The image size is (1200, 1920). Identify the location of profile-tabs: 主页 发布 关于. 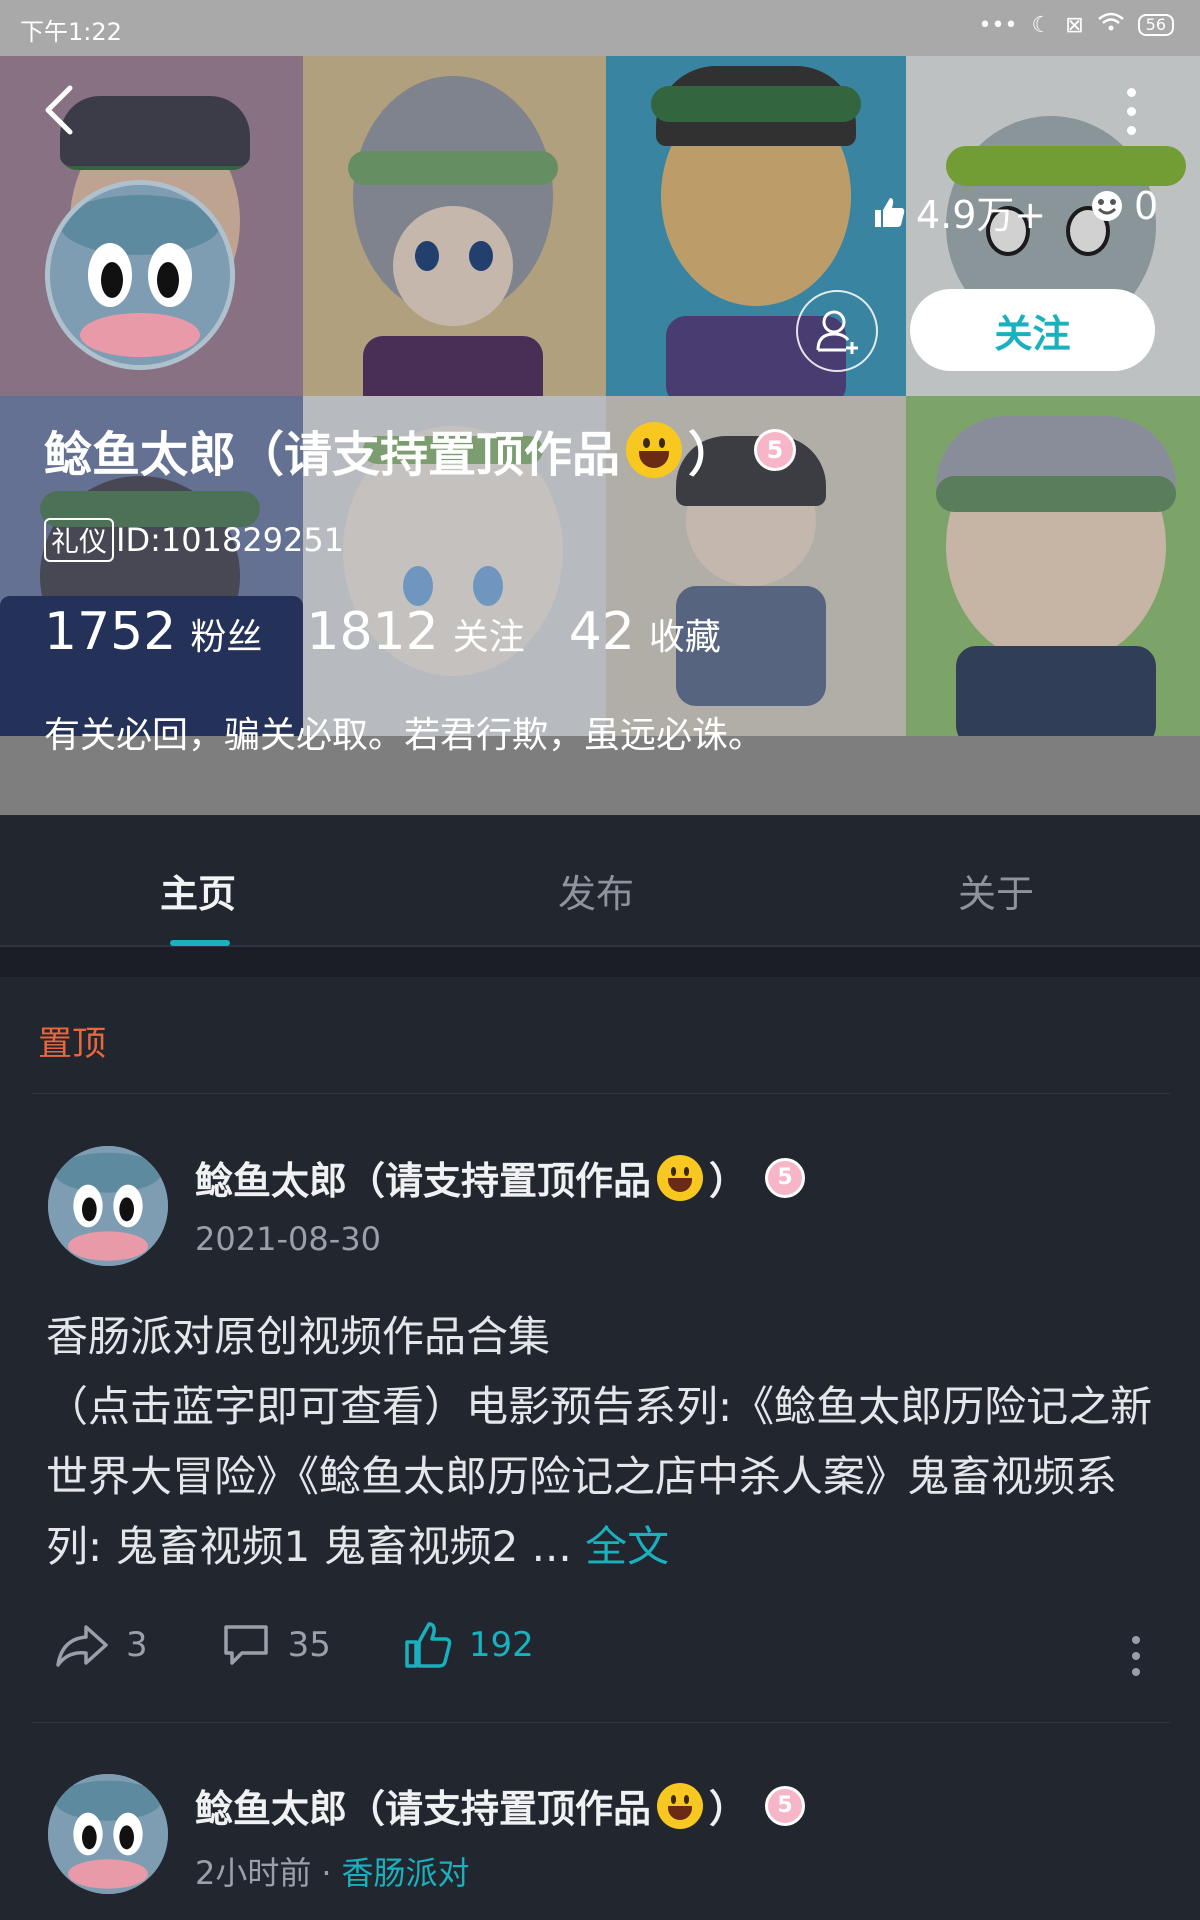
(600, 881).